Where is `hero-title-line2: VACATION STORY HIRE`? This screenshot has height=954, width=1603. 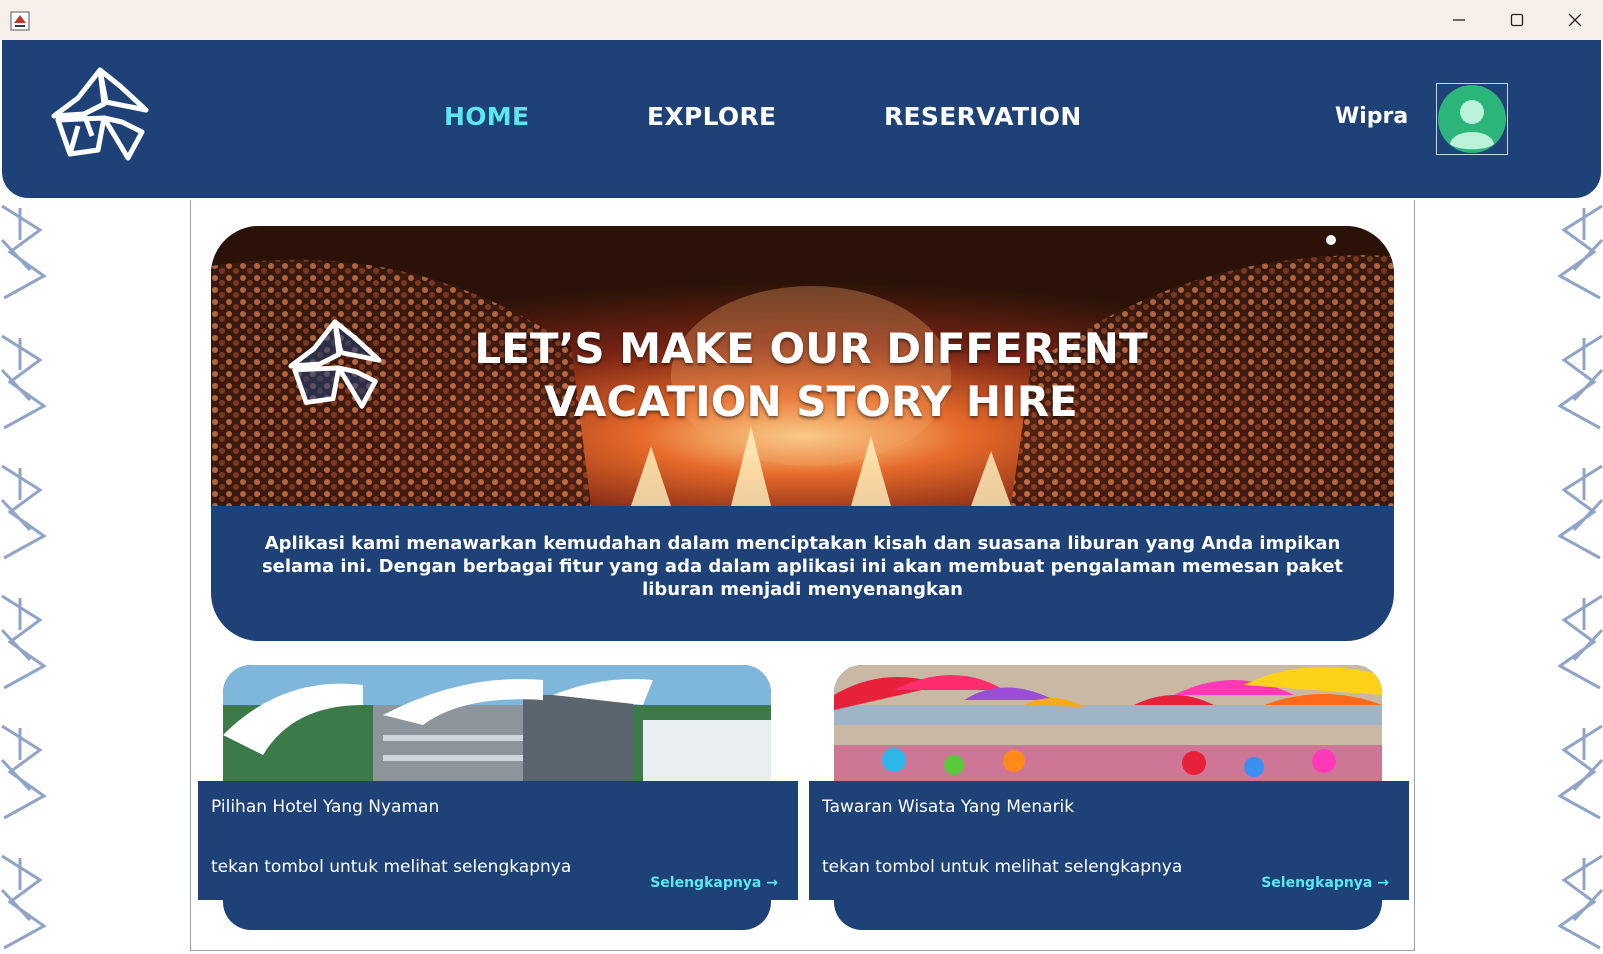 hero-title-line2: VACATION STORY HIRE is located at coordinates (811, 401).